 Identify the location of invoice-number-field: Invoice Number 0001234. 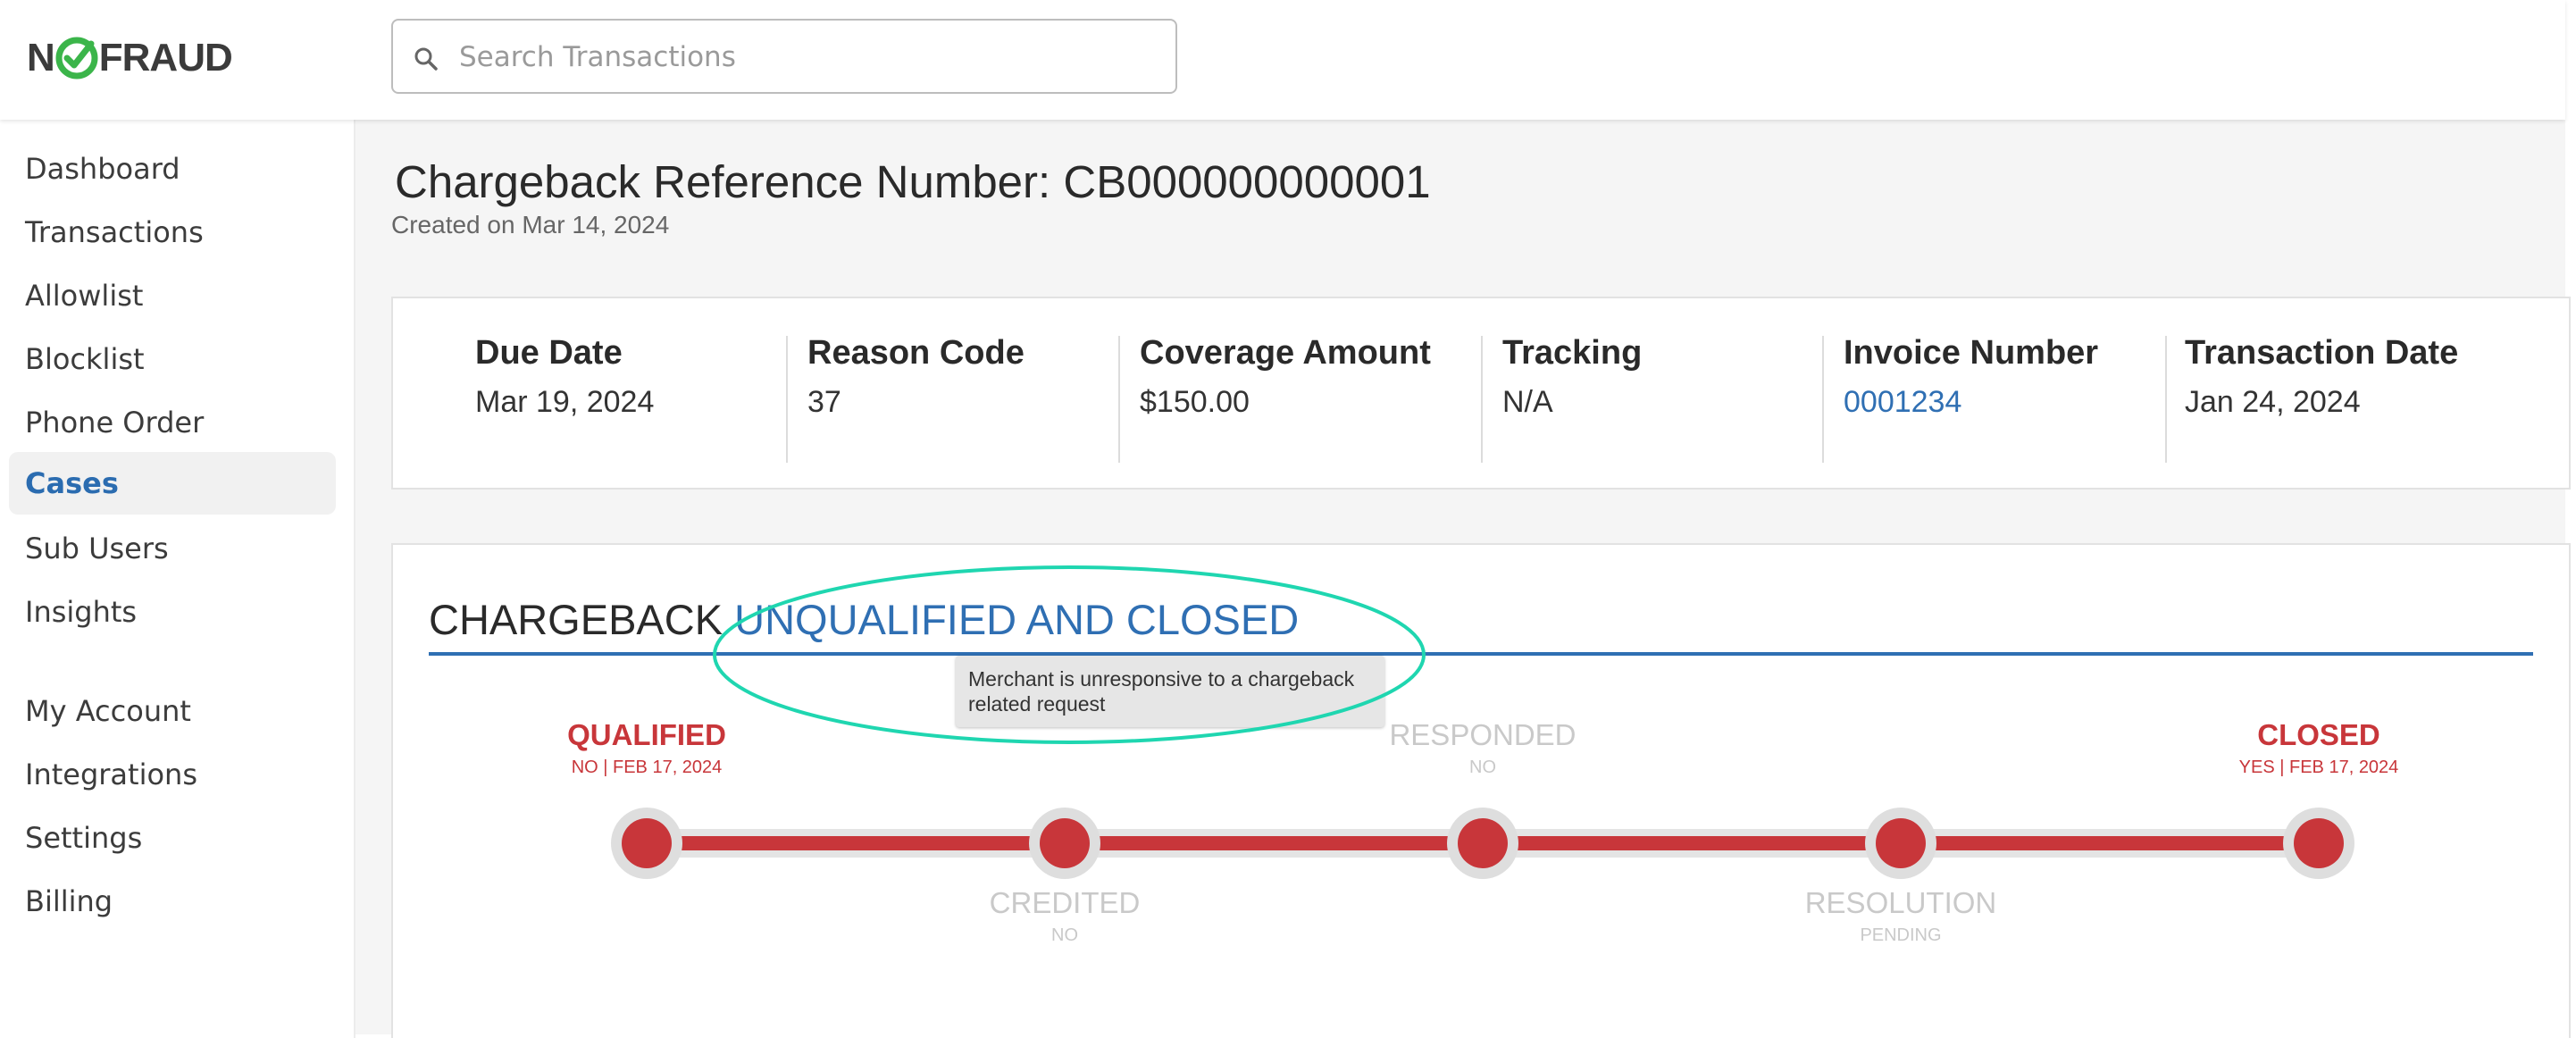
(1971, 399).